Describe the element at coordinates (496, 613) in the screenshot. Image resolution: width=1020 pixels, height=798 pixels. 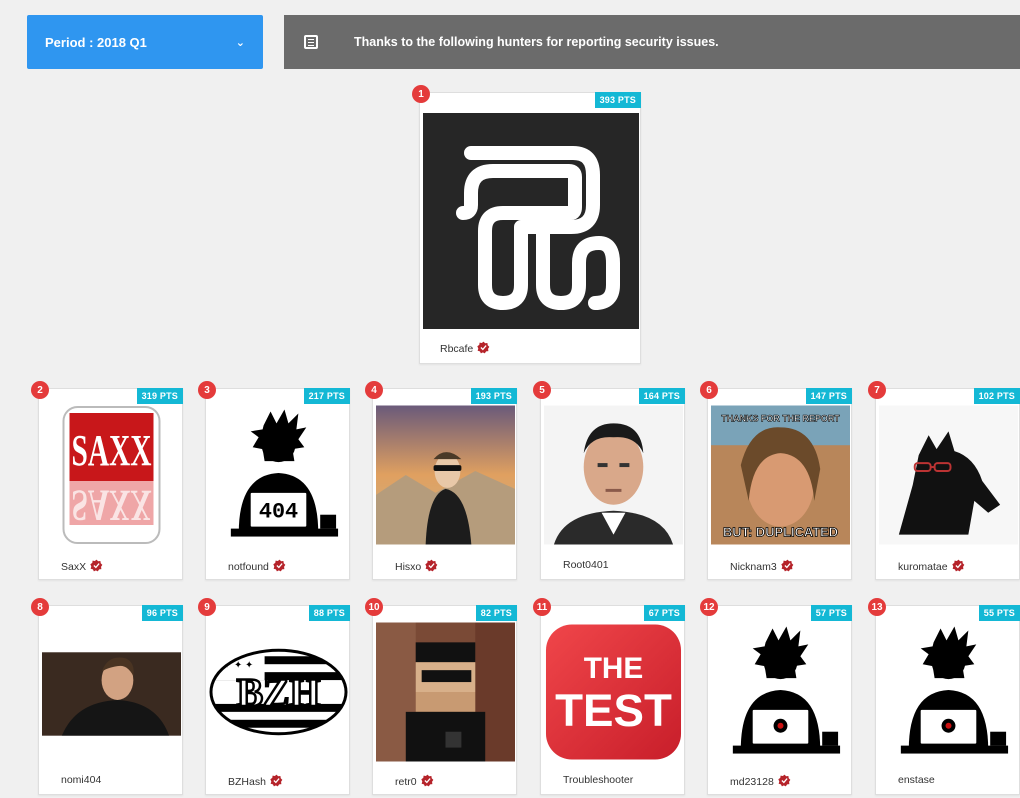
I see `points-badge: 82 PTS` at that location.